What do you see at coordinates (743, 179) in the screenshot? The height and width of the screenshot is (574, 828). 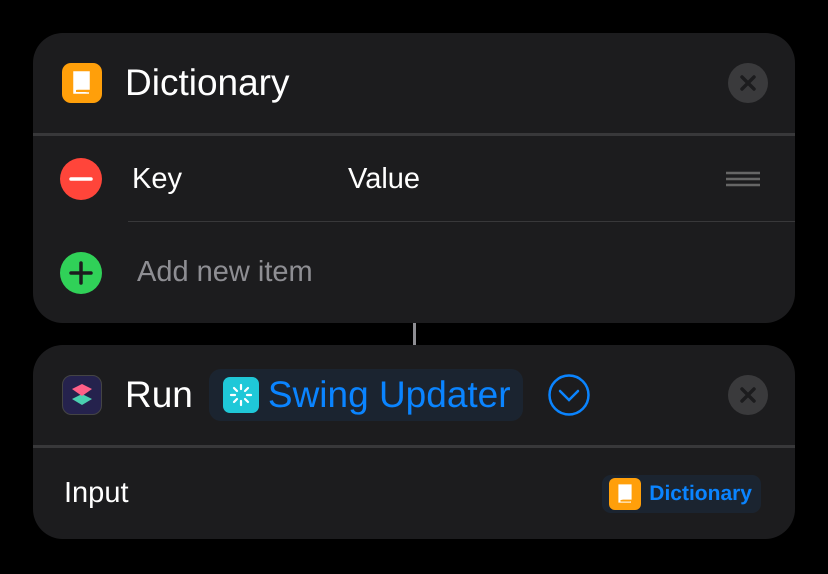 I see `reorder-handle-icon` at bounding box center [743, 179].